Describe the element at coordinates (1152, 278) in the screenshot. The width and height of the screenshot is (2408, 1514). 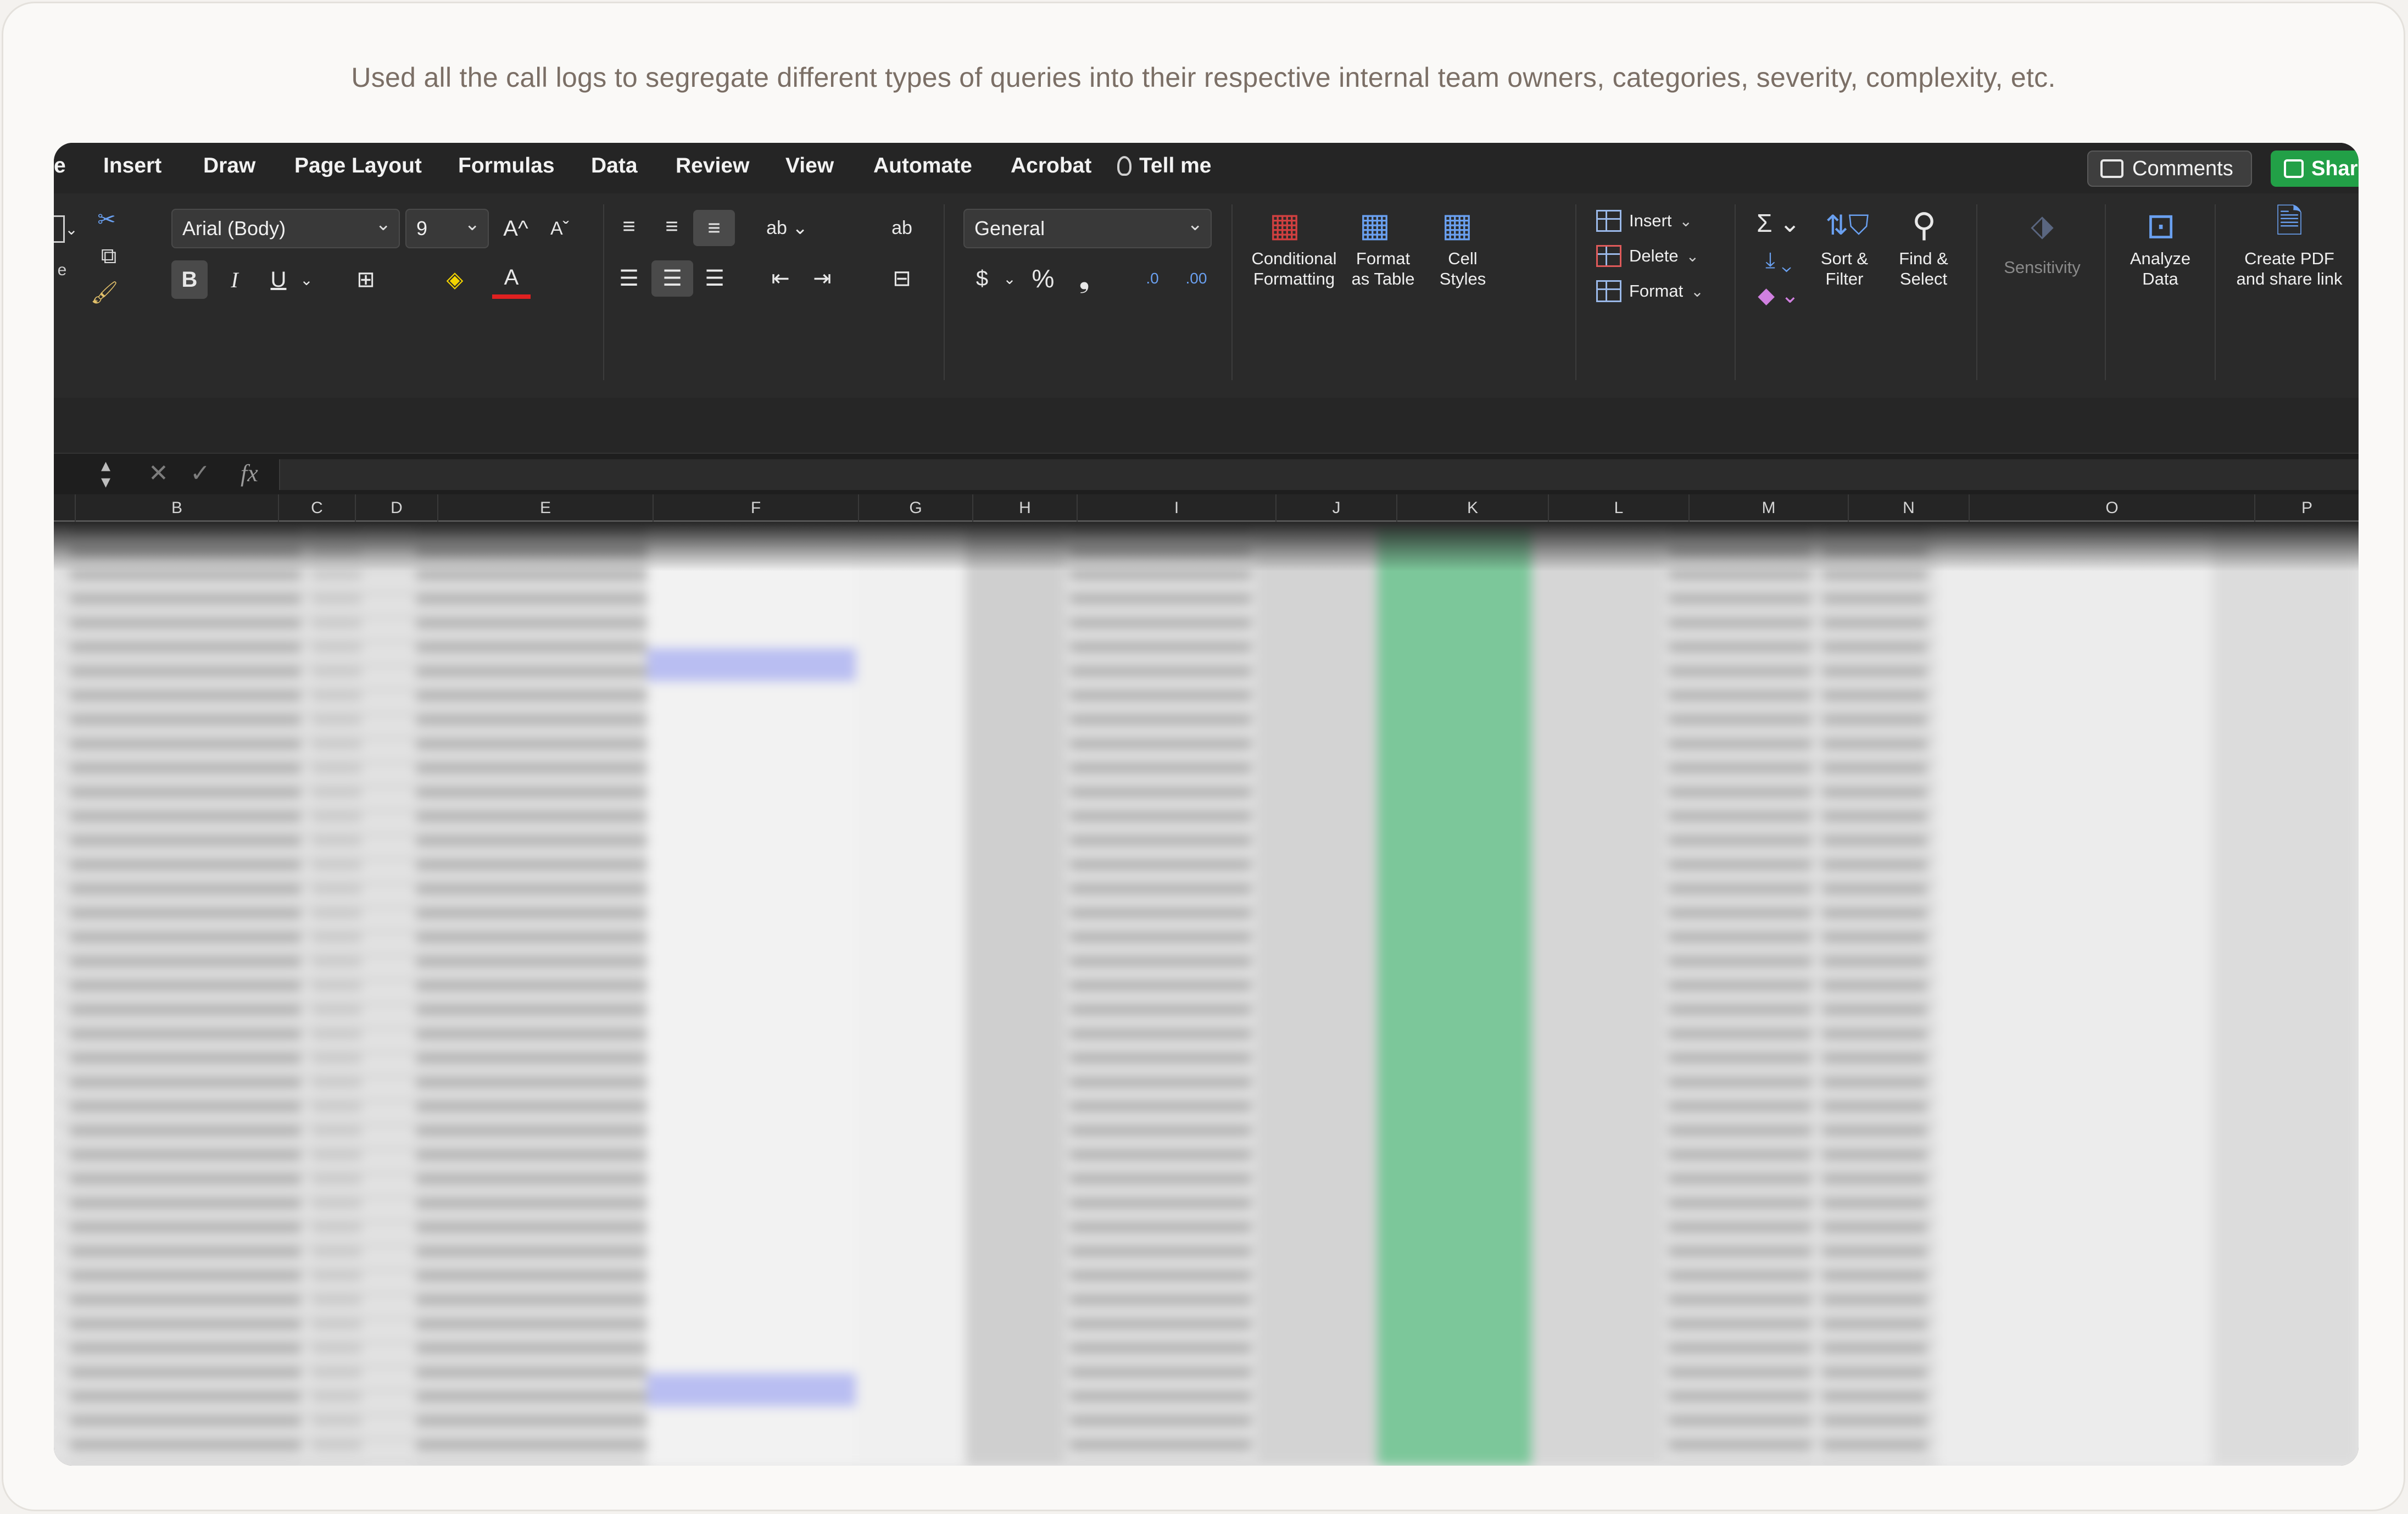
I see `increase-decimal-button: .0` at that location.